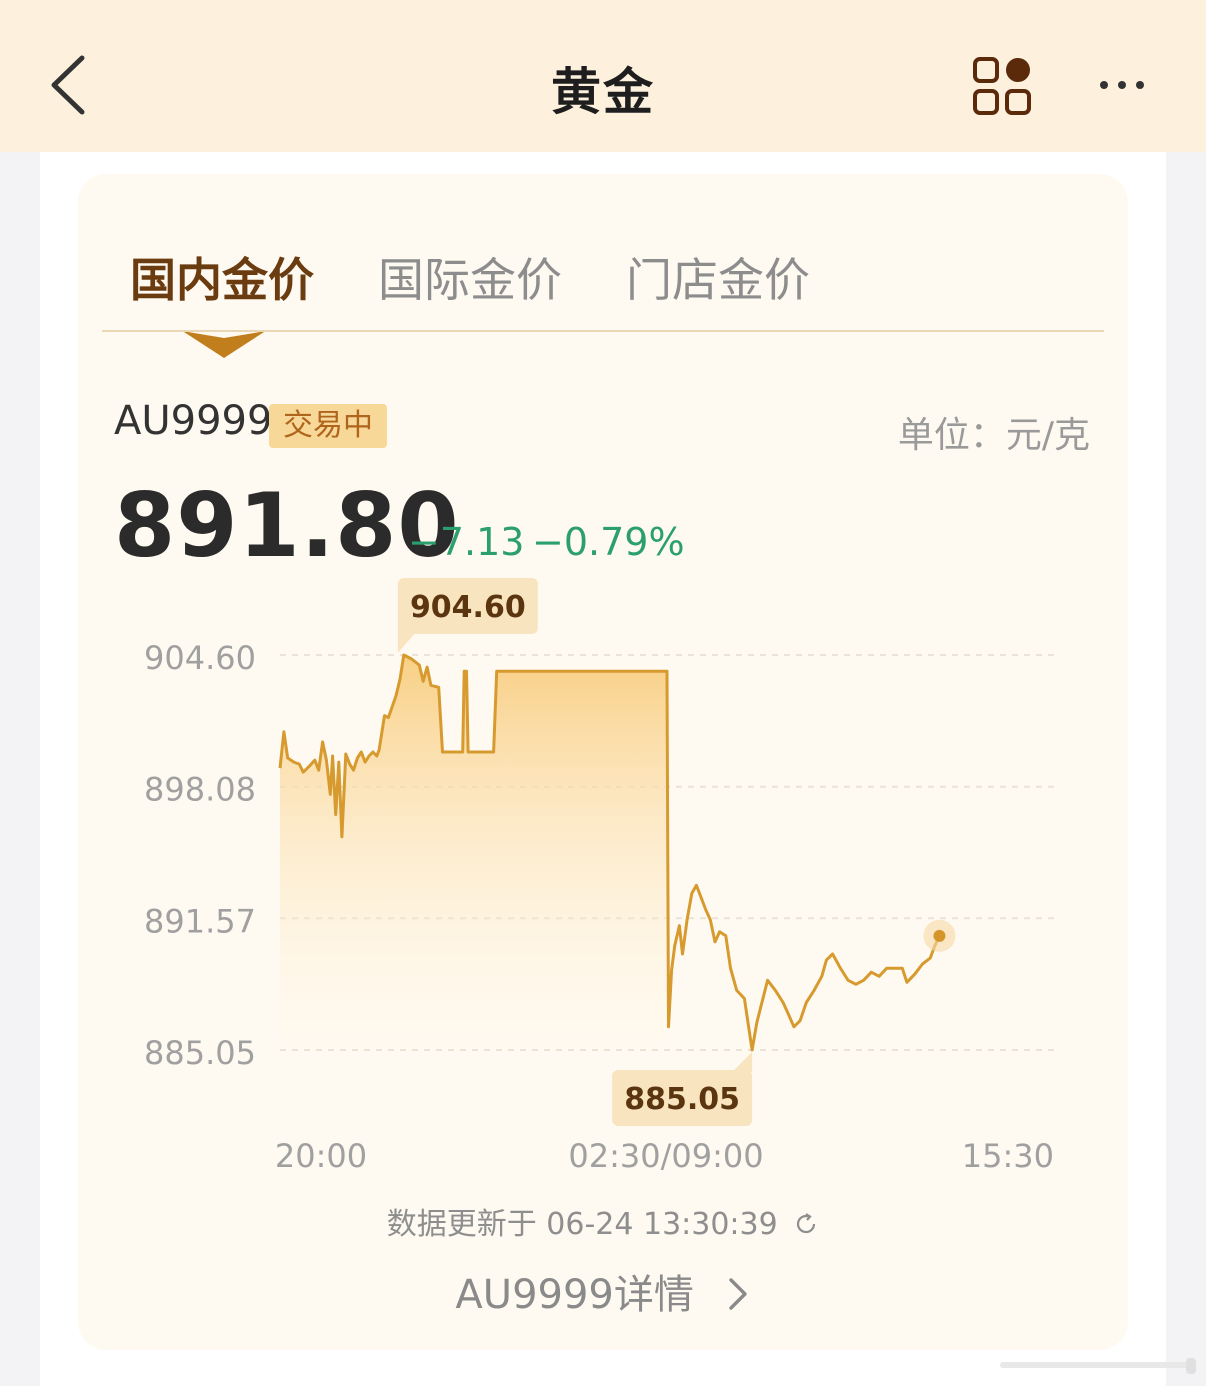 This screenshot has width=1206, height=1386. What do you see at coordinates (665, 1156) in the screenshot?
I see `x-tick-label: 02:30/09:00` at bounding box center [665, 1156].